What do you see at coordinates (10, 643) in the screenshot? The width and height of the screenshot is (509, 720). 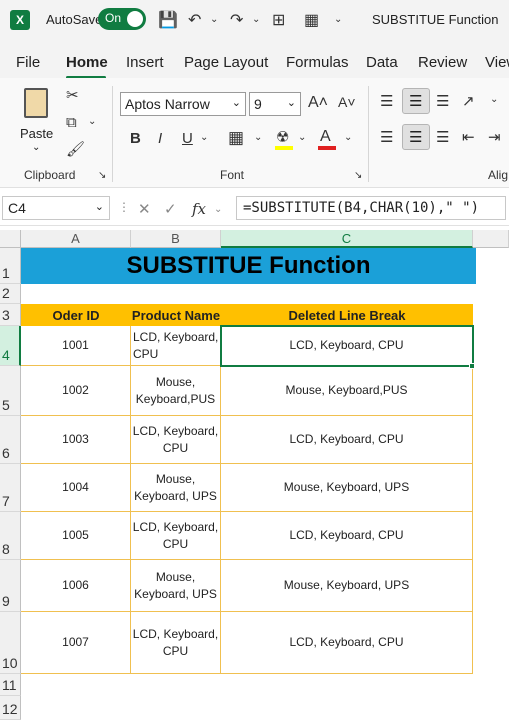 I see `row-header-10: 10` at bounding box center [10, 643].